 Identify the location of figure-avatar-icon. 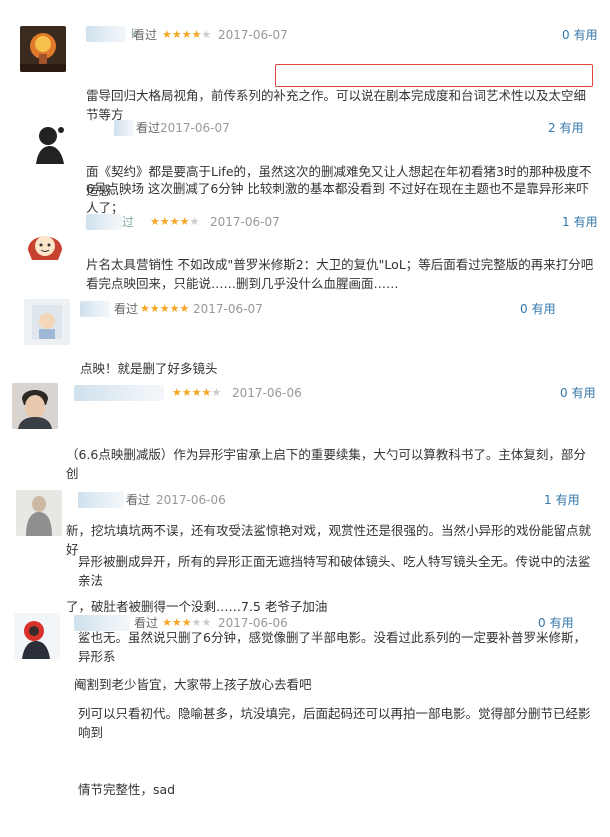
(39, 513).